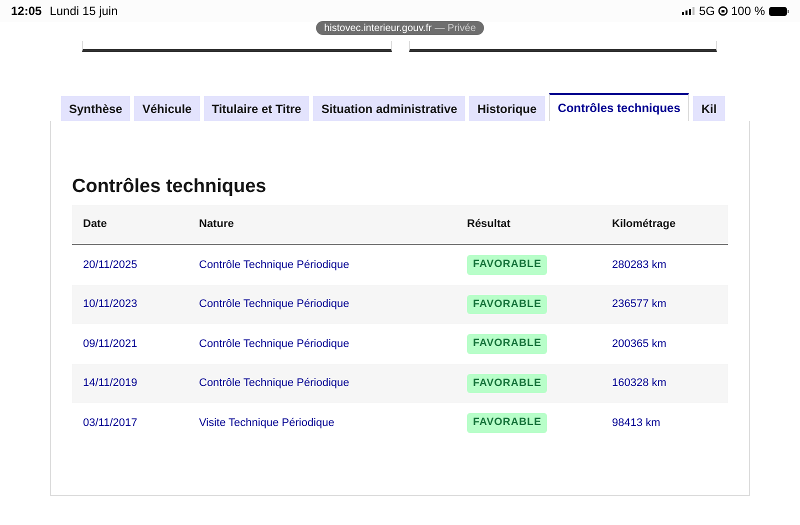 This screenshot has width=800, height=525. What do you see at coordinates (110, 383) in the screenshot?
I see `table-cell: 14/11/2019` at bounding box center [110, 383].